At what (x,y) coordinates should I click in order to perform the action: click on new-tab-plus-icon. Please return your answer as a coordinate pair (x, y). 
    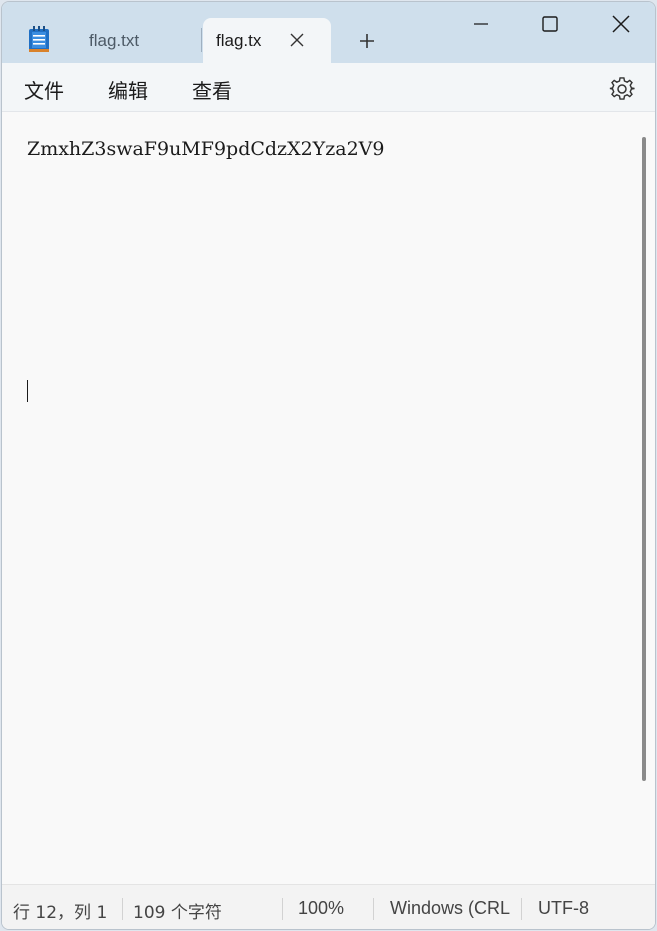
    Looking at the image, I should click on (367, 41).